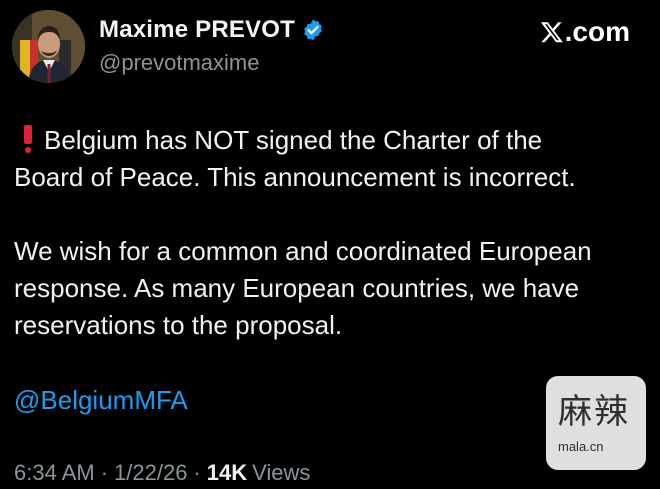 The height and width of the screenshot is (489, 660). Describe the element at coordinates (594, 412) in the screenshot. I see `watermark-chinese-text: 麻辣` at that location.